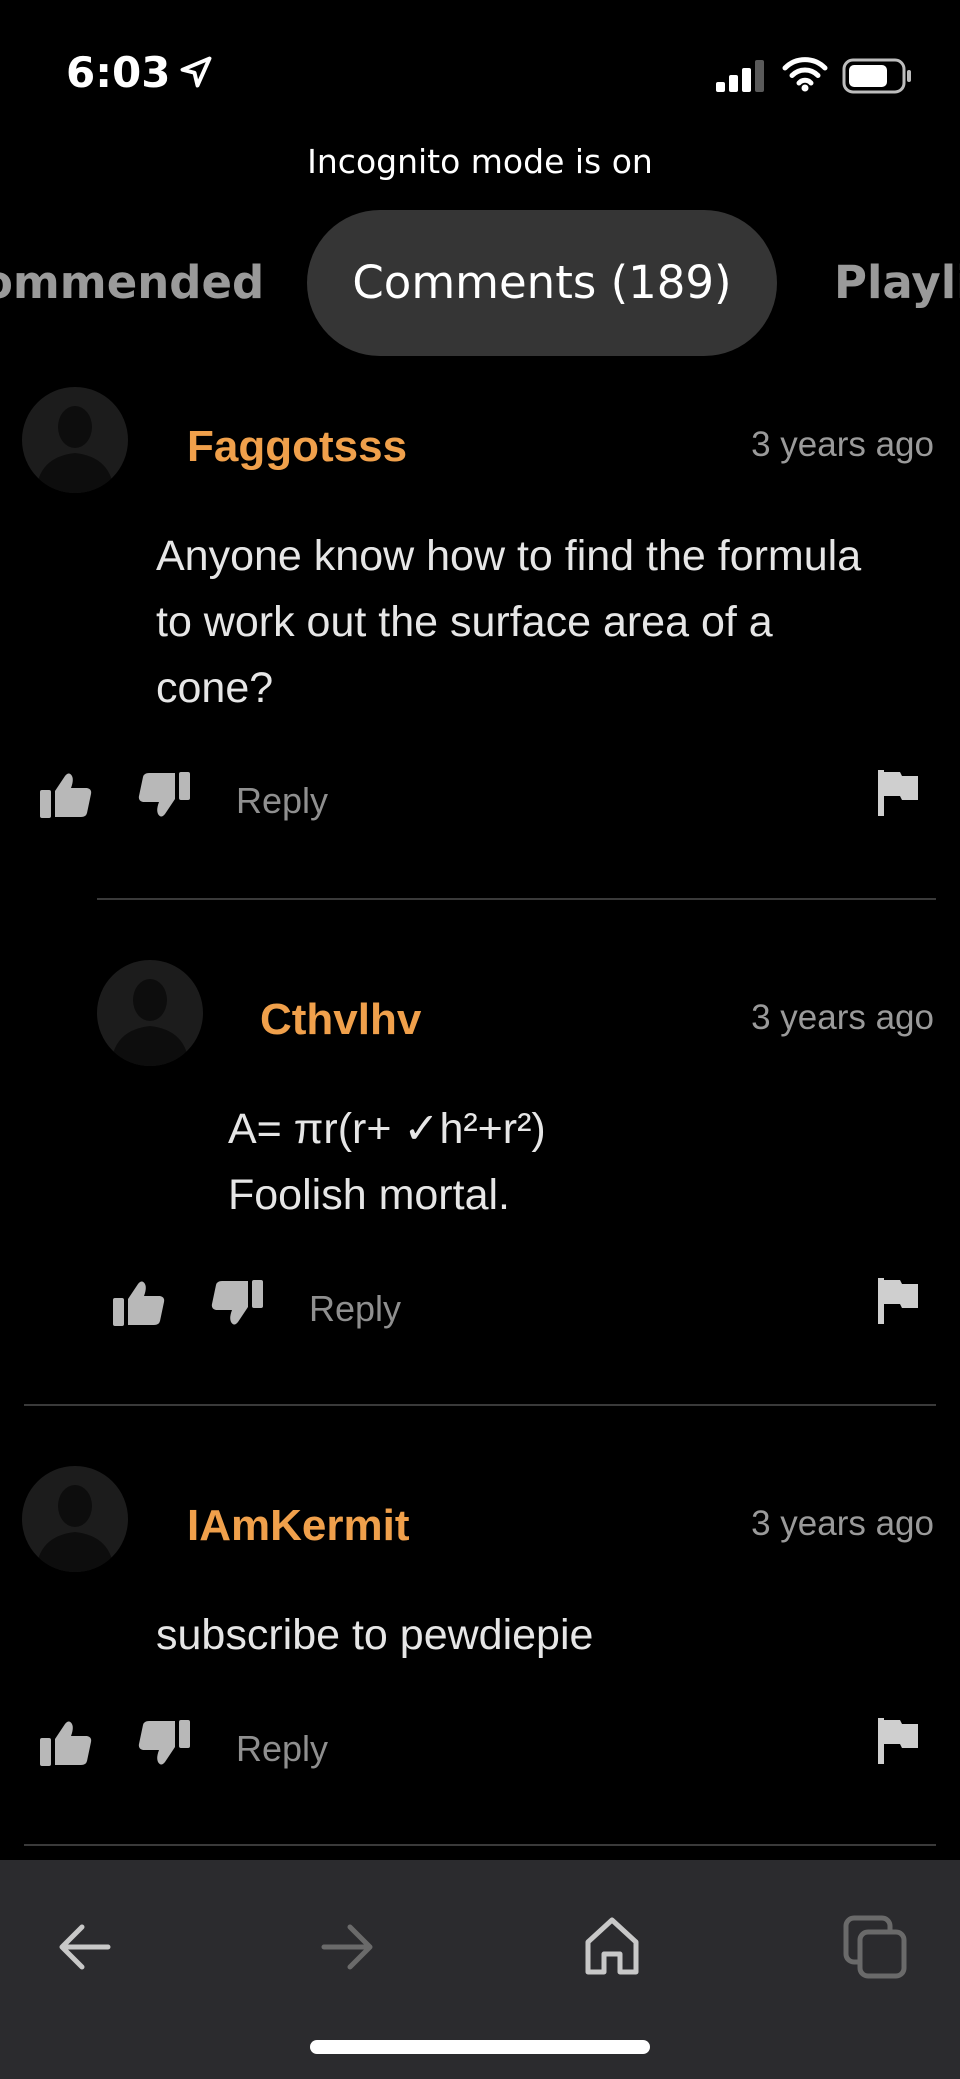 This screenshot has width=960, height=2079. What do you see at coordinates (118, 72) in the screenshot?
I see `status-time: 6:03` at bounding box center [118, 72].